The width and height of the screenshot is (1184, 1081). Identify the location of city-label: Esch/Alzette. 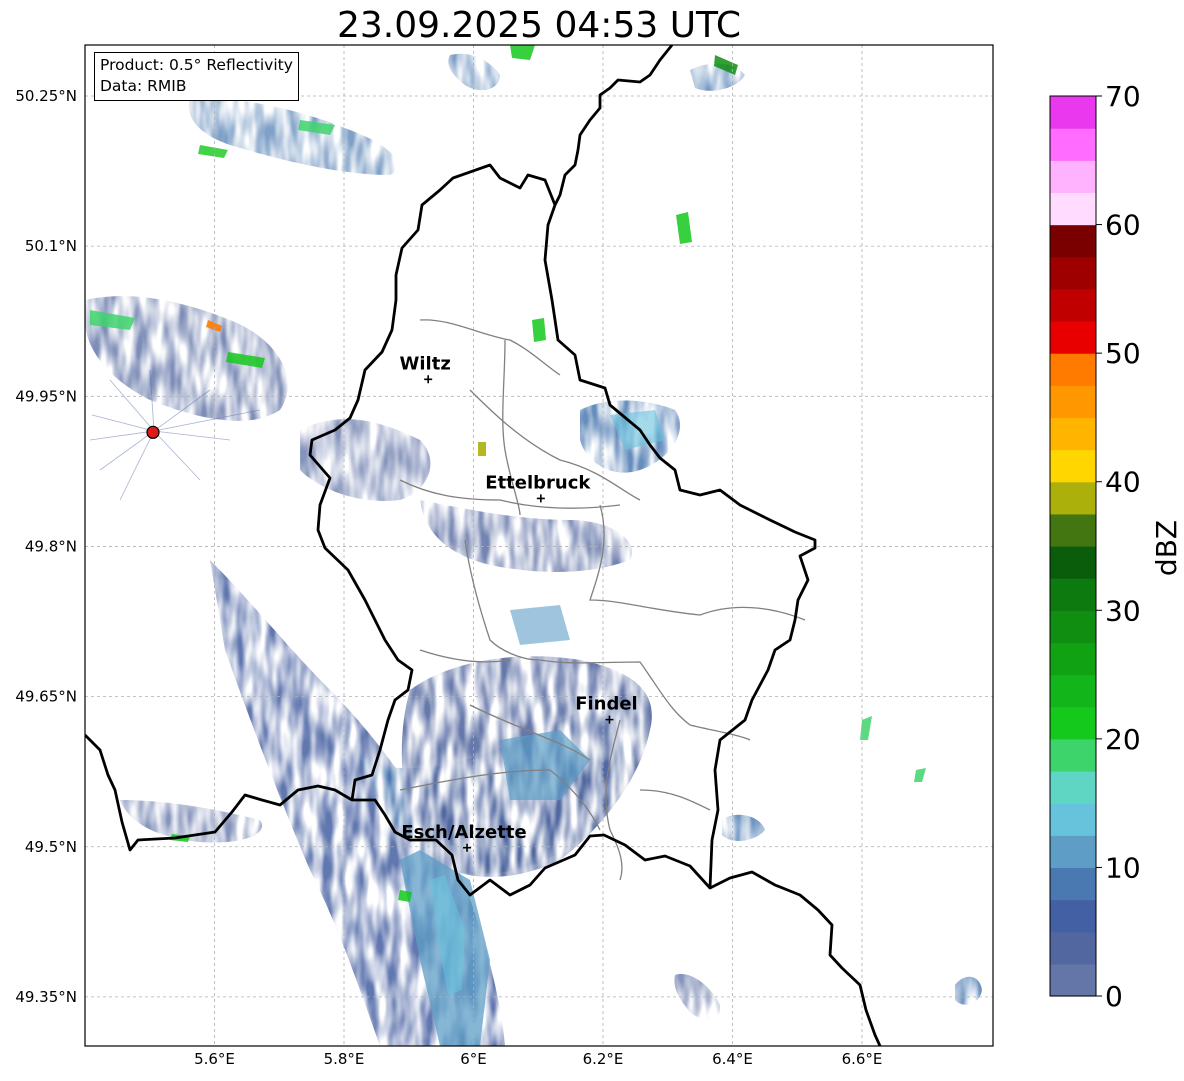
(463, 832).